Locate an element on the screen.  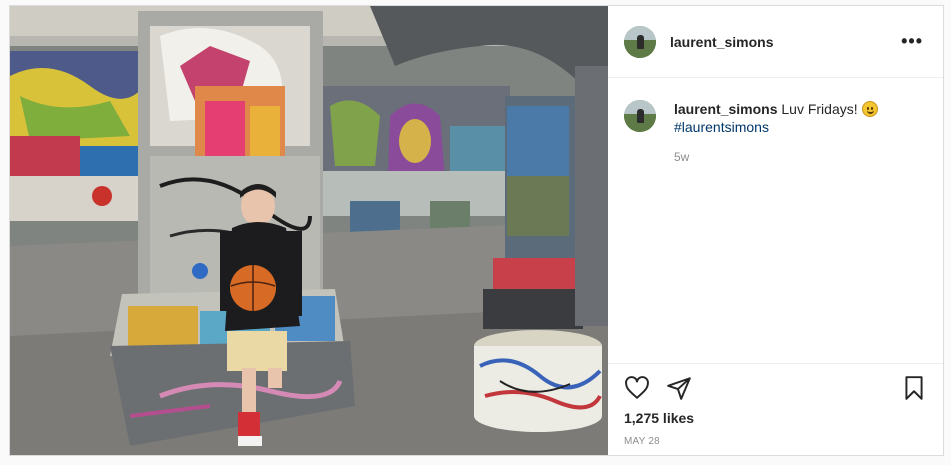
caption-username: laurent_simons is located at coordinates (725, 109).